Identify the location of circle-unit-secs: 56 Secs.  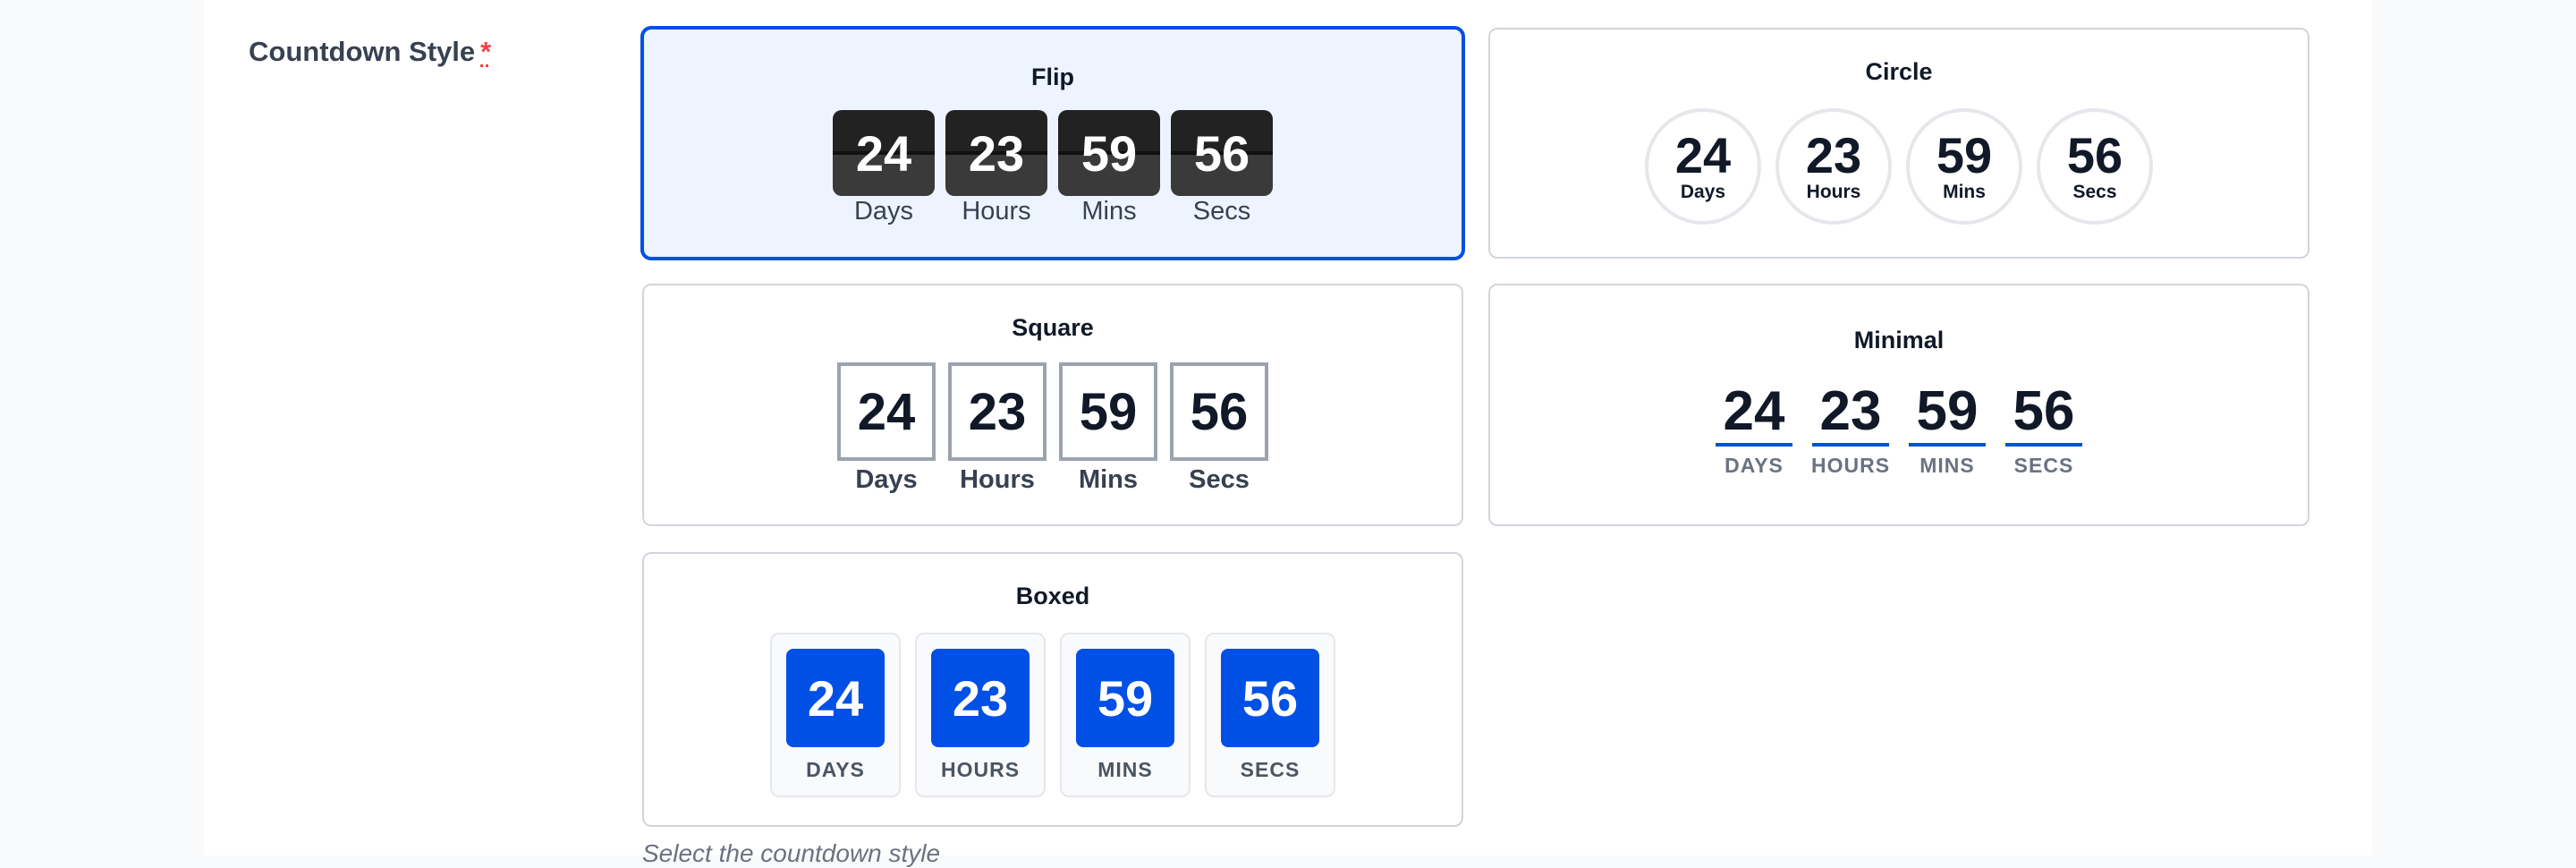
(2095, 166).